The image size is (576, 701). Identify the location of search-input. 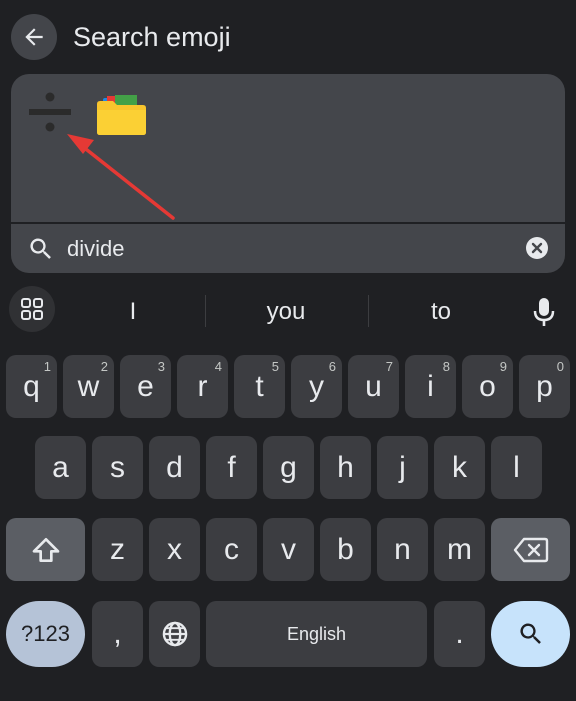
(287, 249).